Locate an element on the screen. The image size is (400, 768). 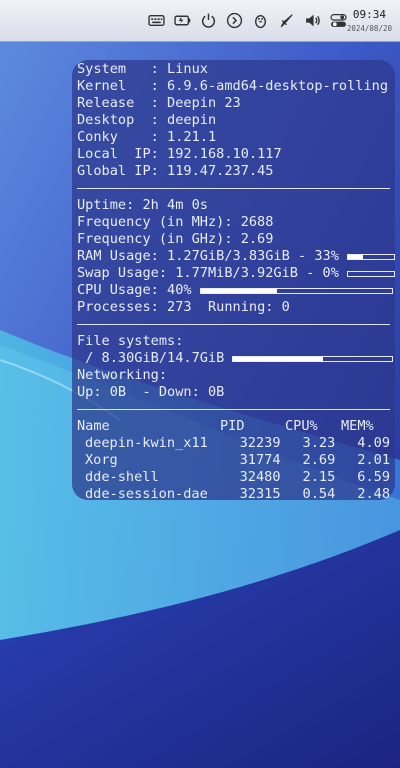
system-info-value: 6.9.6-amd64-desktop-rolling is located at coordinates (278, 86).